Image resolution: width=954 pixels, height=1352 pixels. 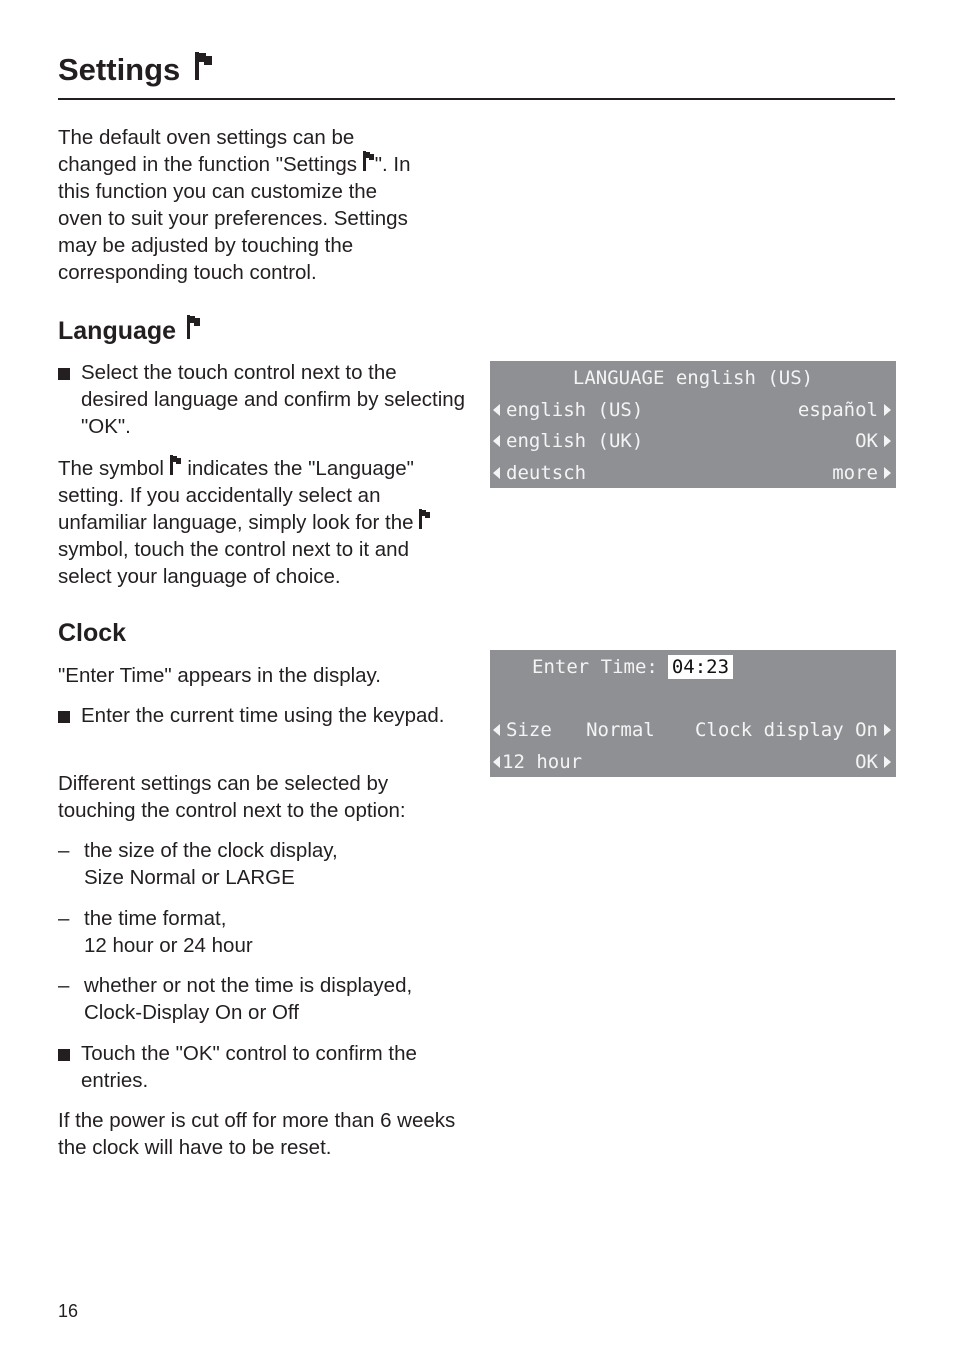 I want to click on clock-display-option: Clock display On, so click(x=793, y=730).